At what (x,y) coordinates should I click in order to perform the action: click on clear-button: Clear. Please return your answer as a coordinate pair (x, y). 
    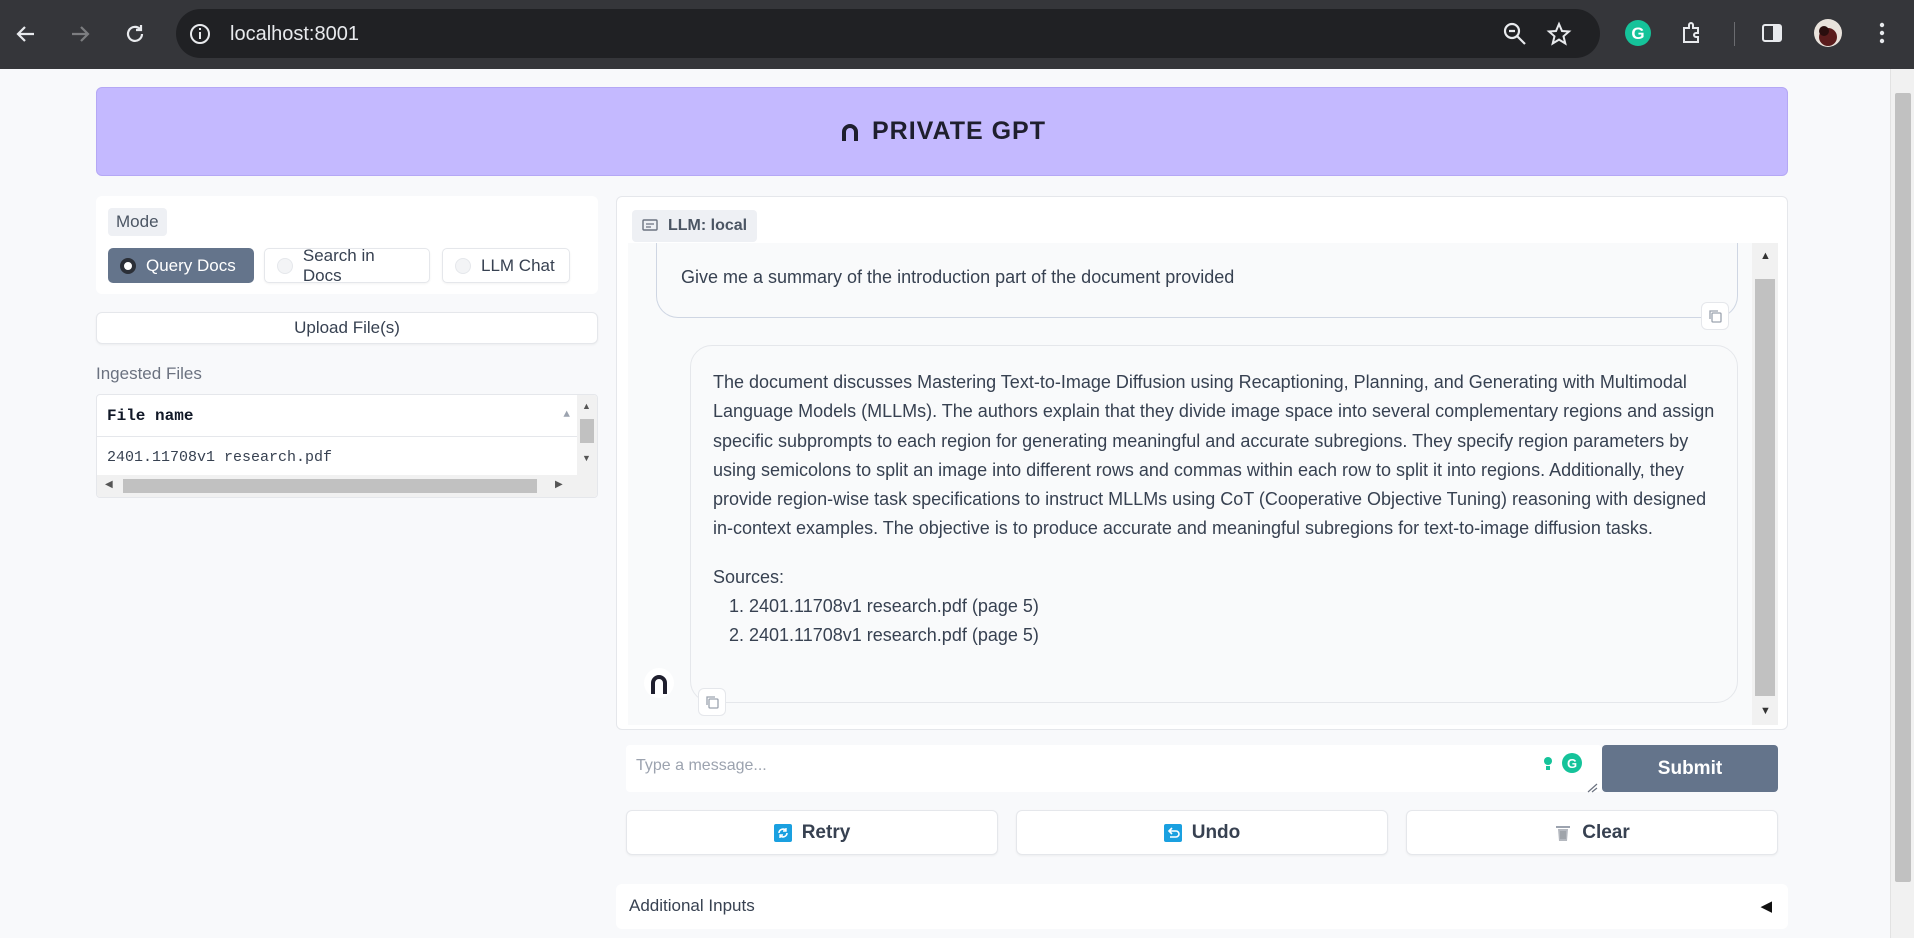
    Looking at the image, I should click on (1592, 832).